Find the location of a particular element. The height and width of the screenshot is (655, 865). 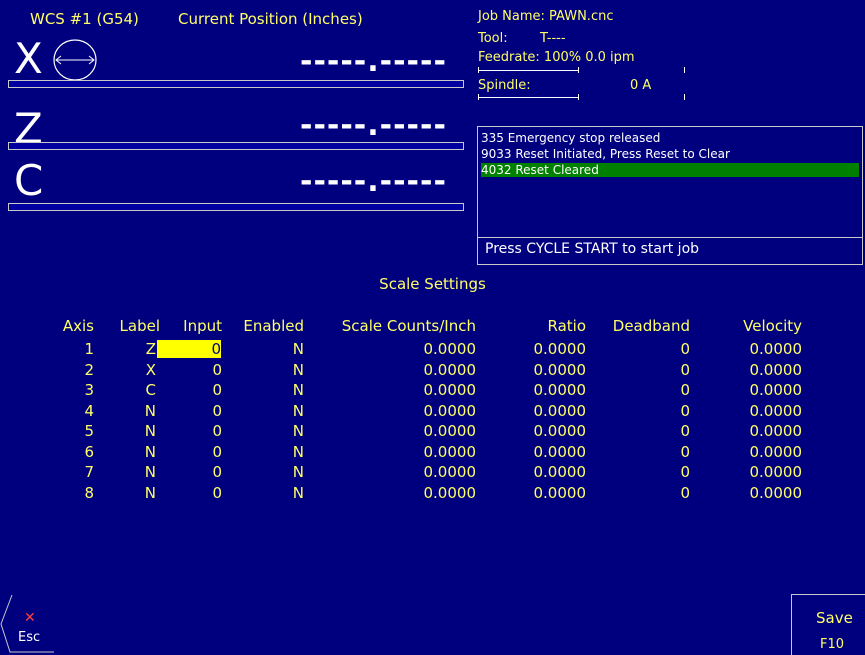

axis-letter-x: X is located at coordinates (28, 58).